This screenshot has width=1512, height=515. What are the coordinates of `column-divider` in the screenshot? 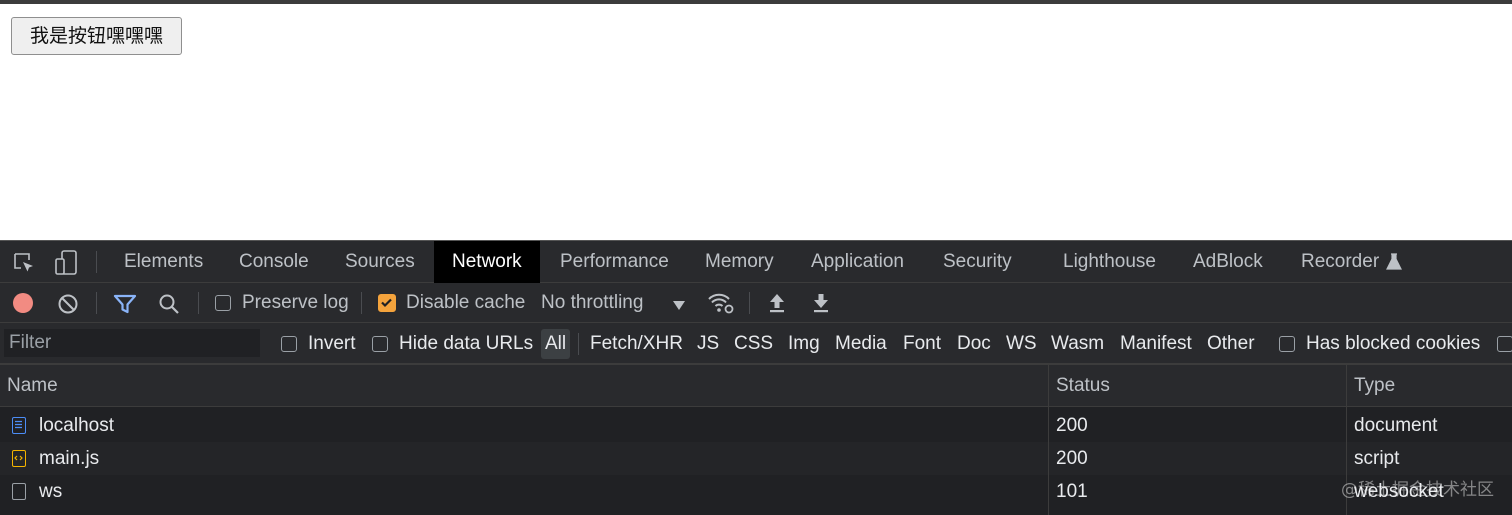 It's located at (1048, 440).